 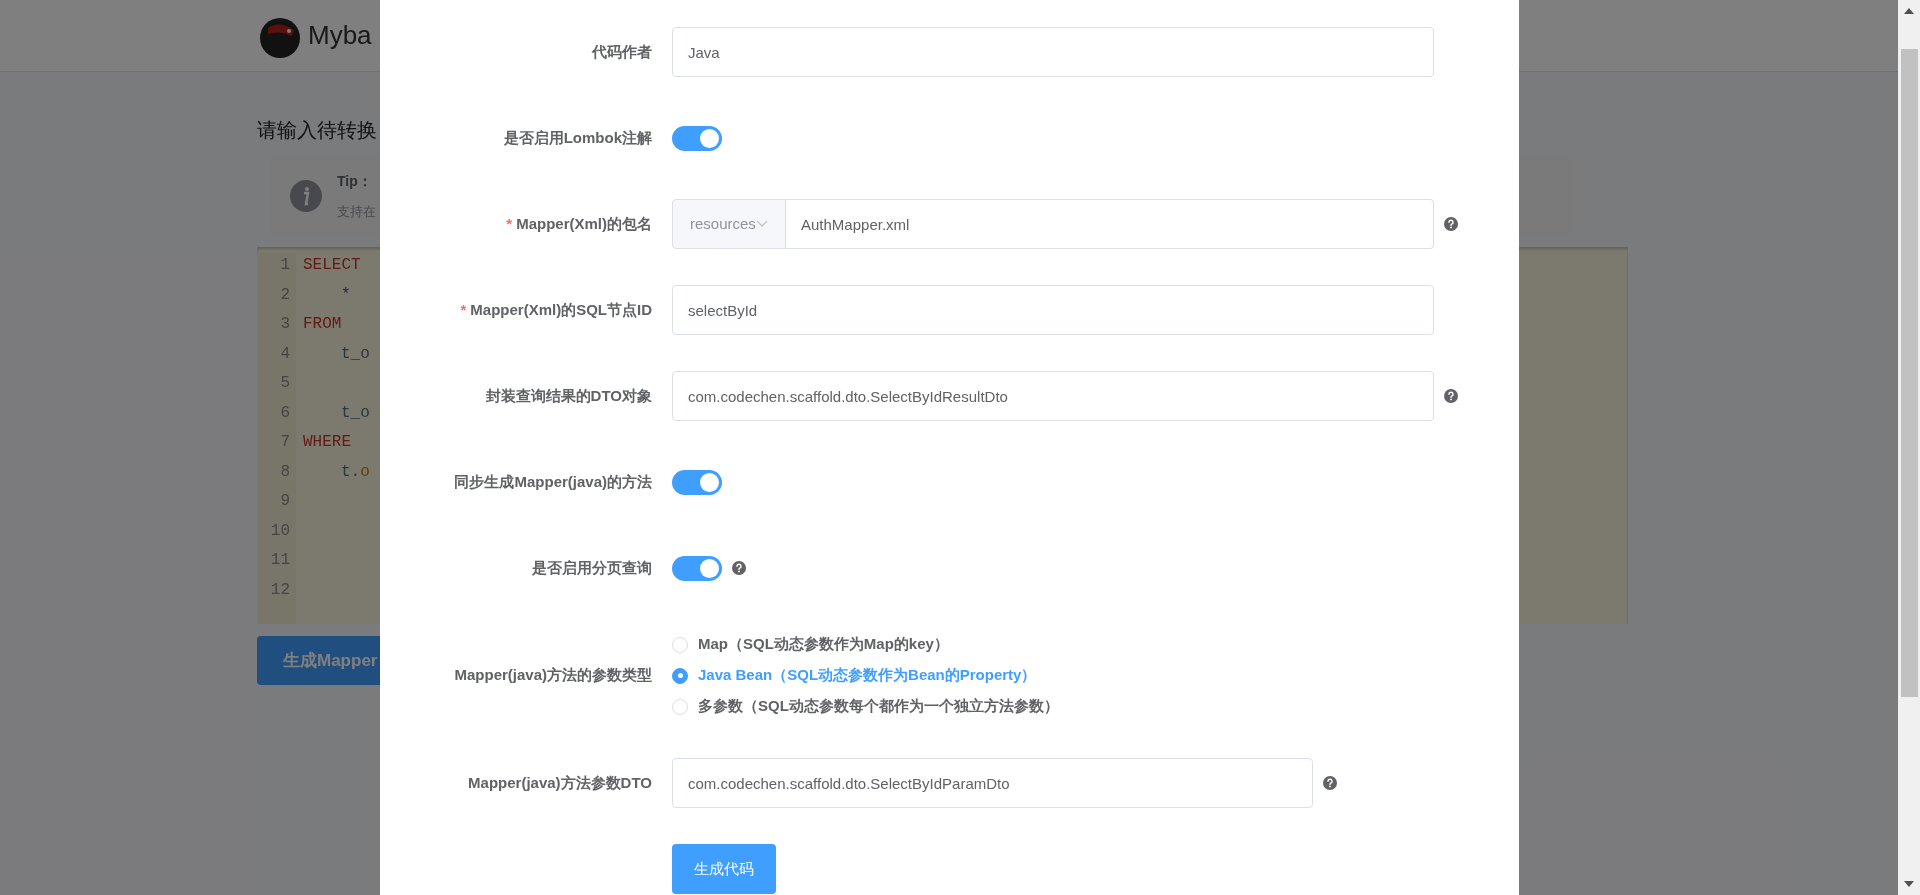 I want to click on text-field: AuthMapper.xml, so click(x=1110, y=224).